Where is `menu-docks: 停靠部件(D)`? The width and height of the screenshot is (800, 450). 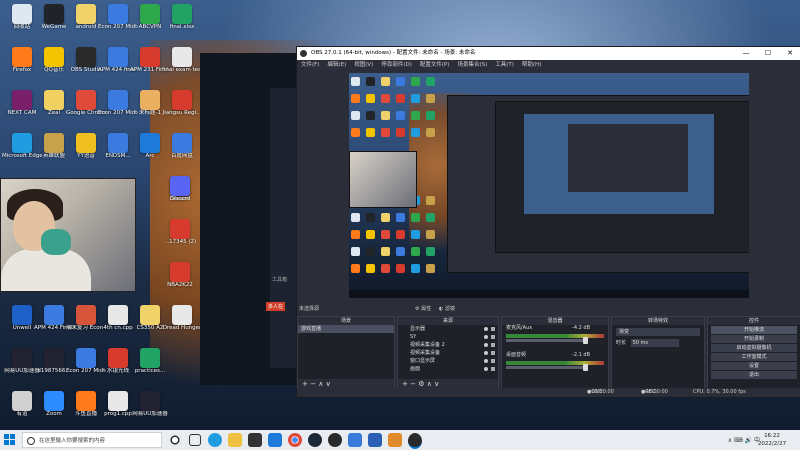 menu-docks: 停靠部件(D) is located at coordinates (396, 65).